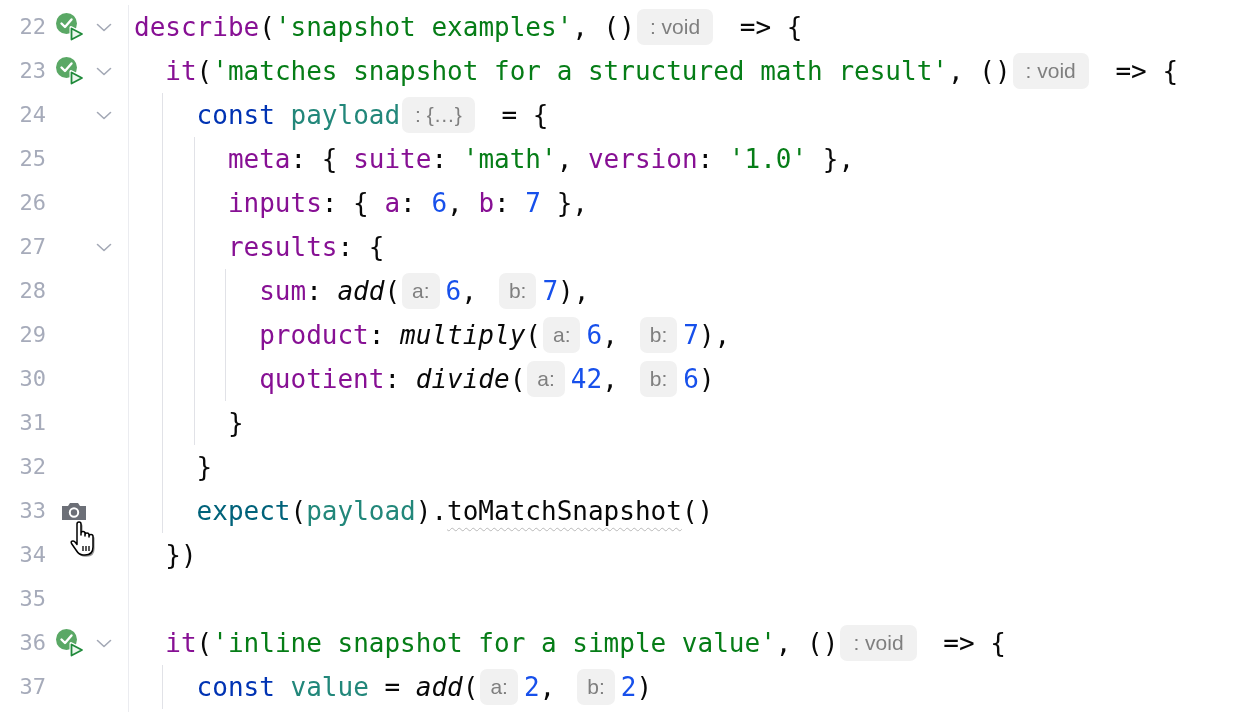 The width and height of the screenshot is (1248, 712). Describe the element at coordinates (32, 335) in the screenshot. I see `line-number: 29` at that location.